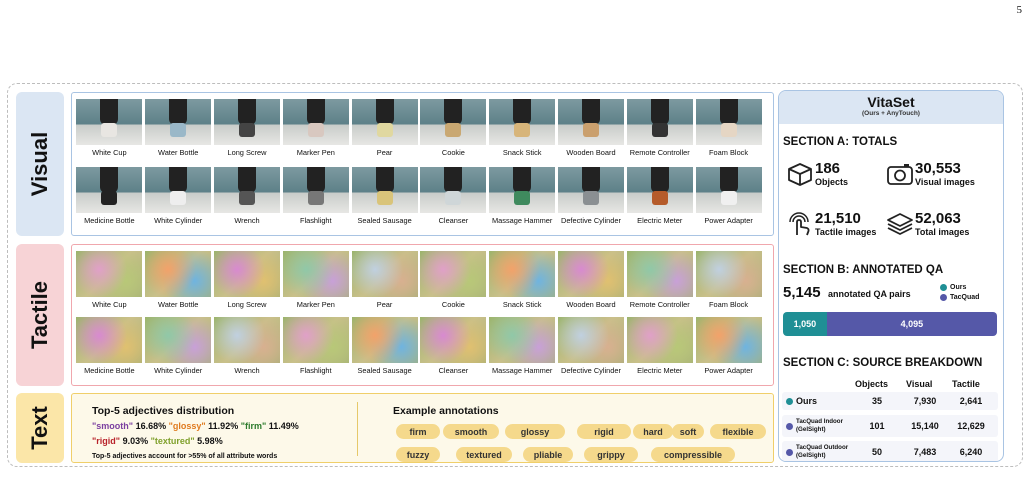  I want to click on breakdown-row: Ours 35 7,930 2,641, so click(890, 401).